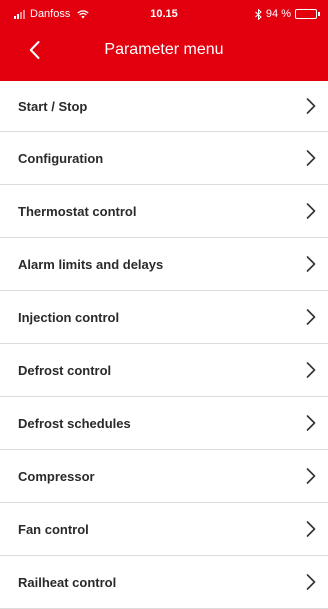 The height and width of the screenshot is (609, 328). I want to click on menu-item-label: Alarm limits and delays, so click(91, 264).